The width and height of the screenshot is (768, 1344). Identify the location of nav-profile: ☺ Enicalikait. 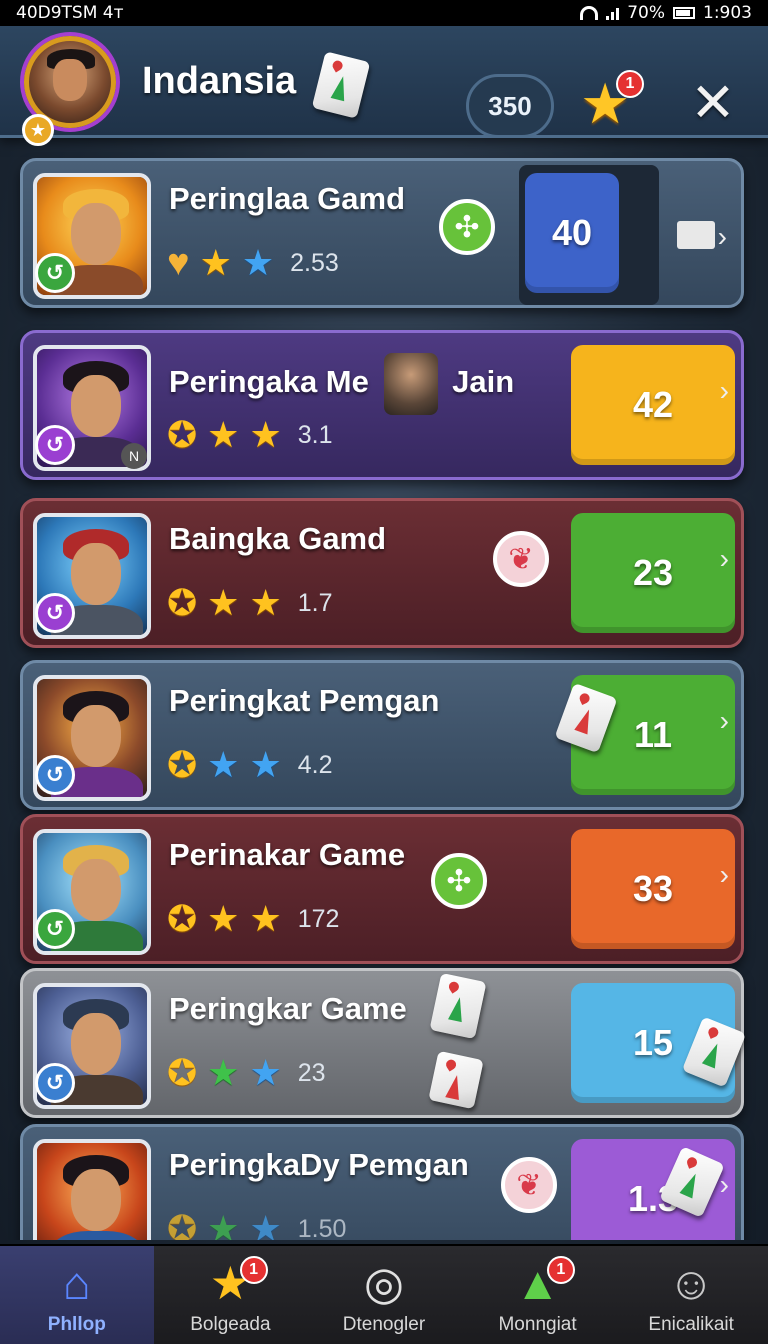
(691, 1295).